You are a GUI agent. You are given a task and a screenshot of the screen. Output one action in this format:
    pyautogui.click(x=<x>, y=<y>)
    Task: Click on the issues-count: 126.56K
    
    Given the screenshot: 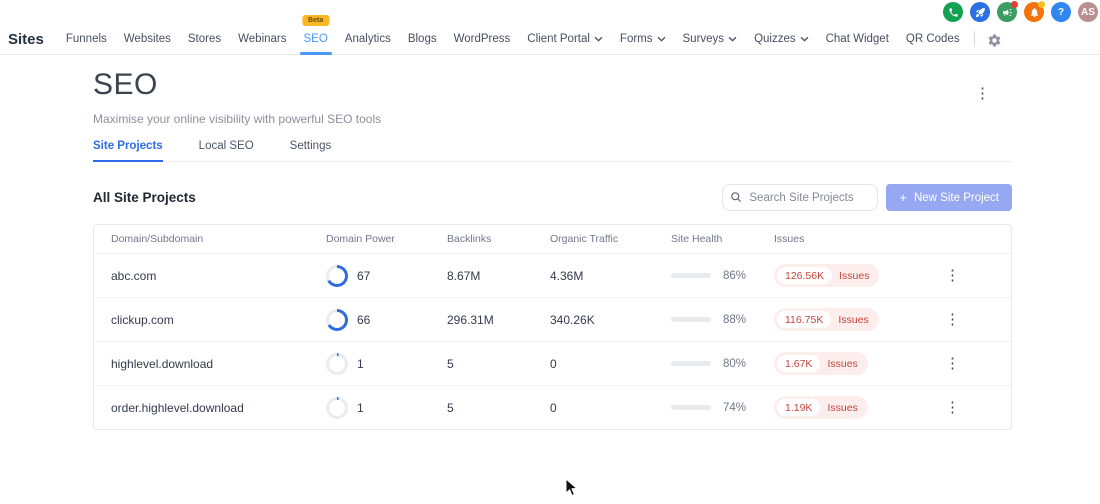 What is the action you would take?
    pyautogui.click(x=805, y=275)
    